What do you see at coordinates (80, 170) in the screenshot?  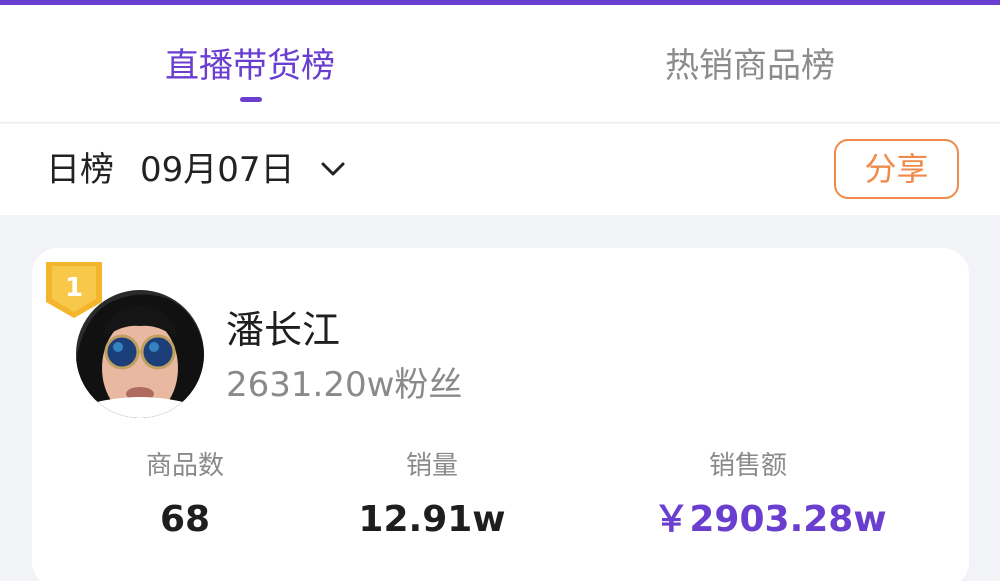 I see `period-label: 日榜` at bounding box center [80, 170].